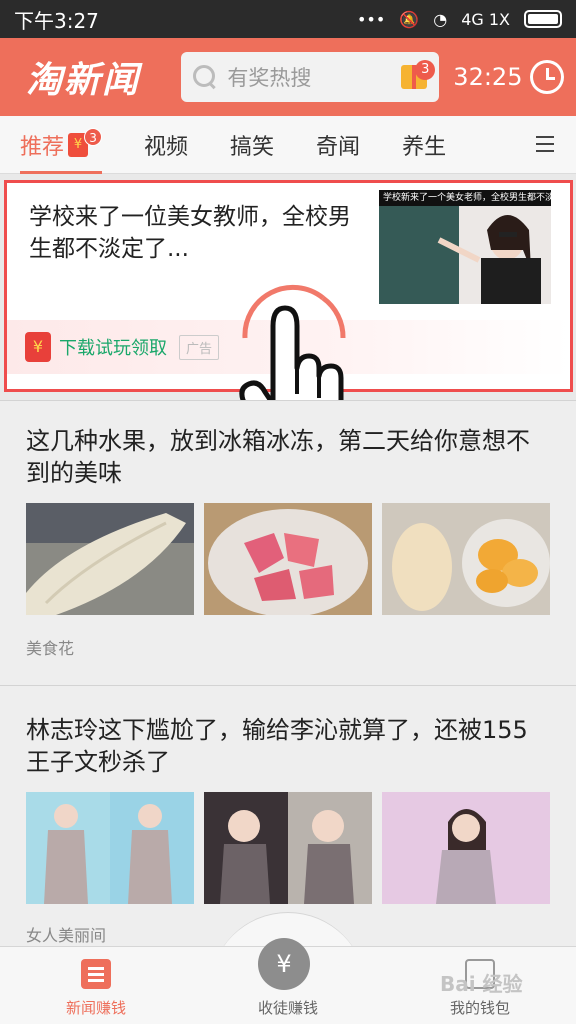 The image size is (576, 1024). I want to click on red-packet-icon: ¥, so click(38, 347).